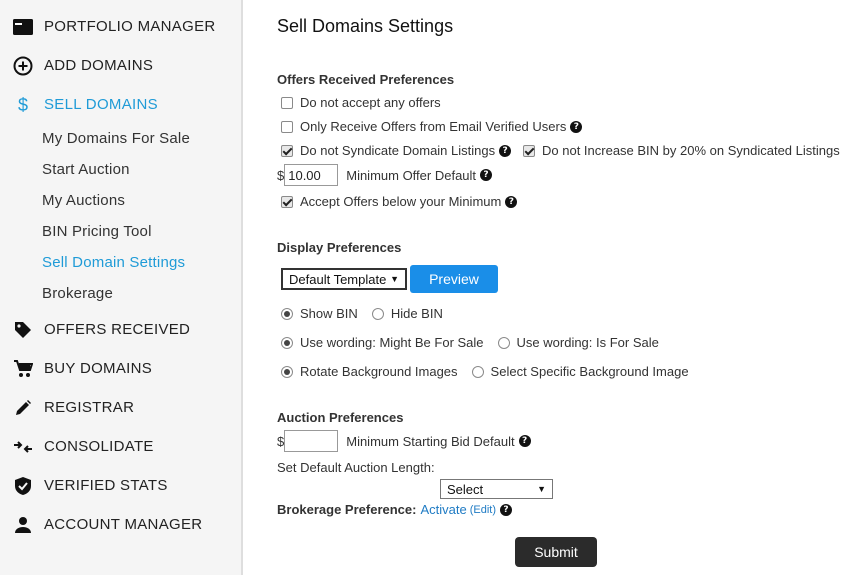 This screenshot has width=850, height=575. Describe the element at coordinates (556, 552) in the screenshot. I see `submit-button: Submit` at that location.